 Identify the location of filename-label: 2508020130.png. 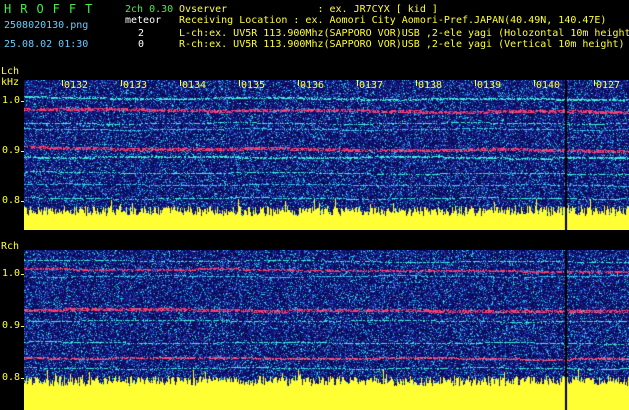
(46, 25).